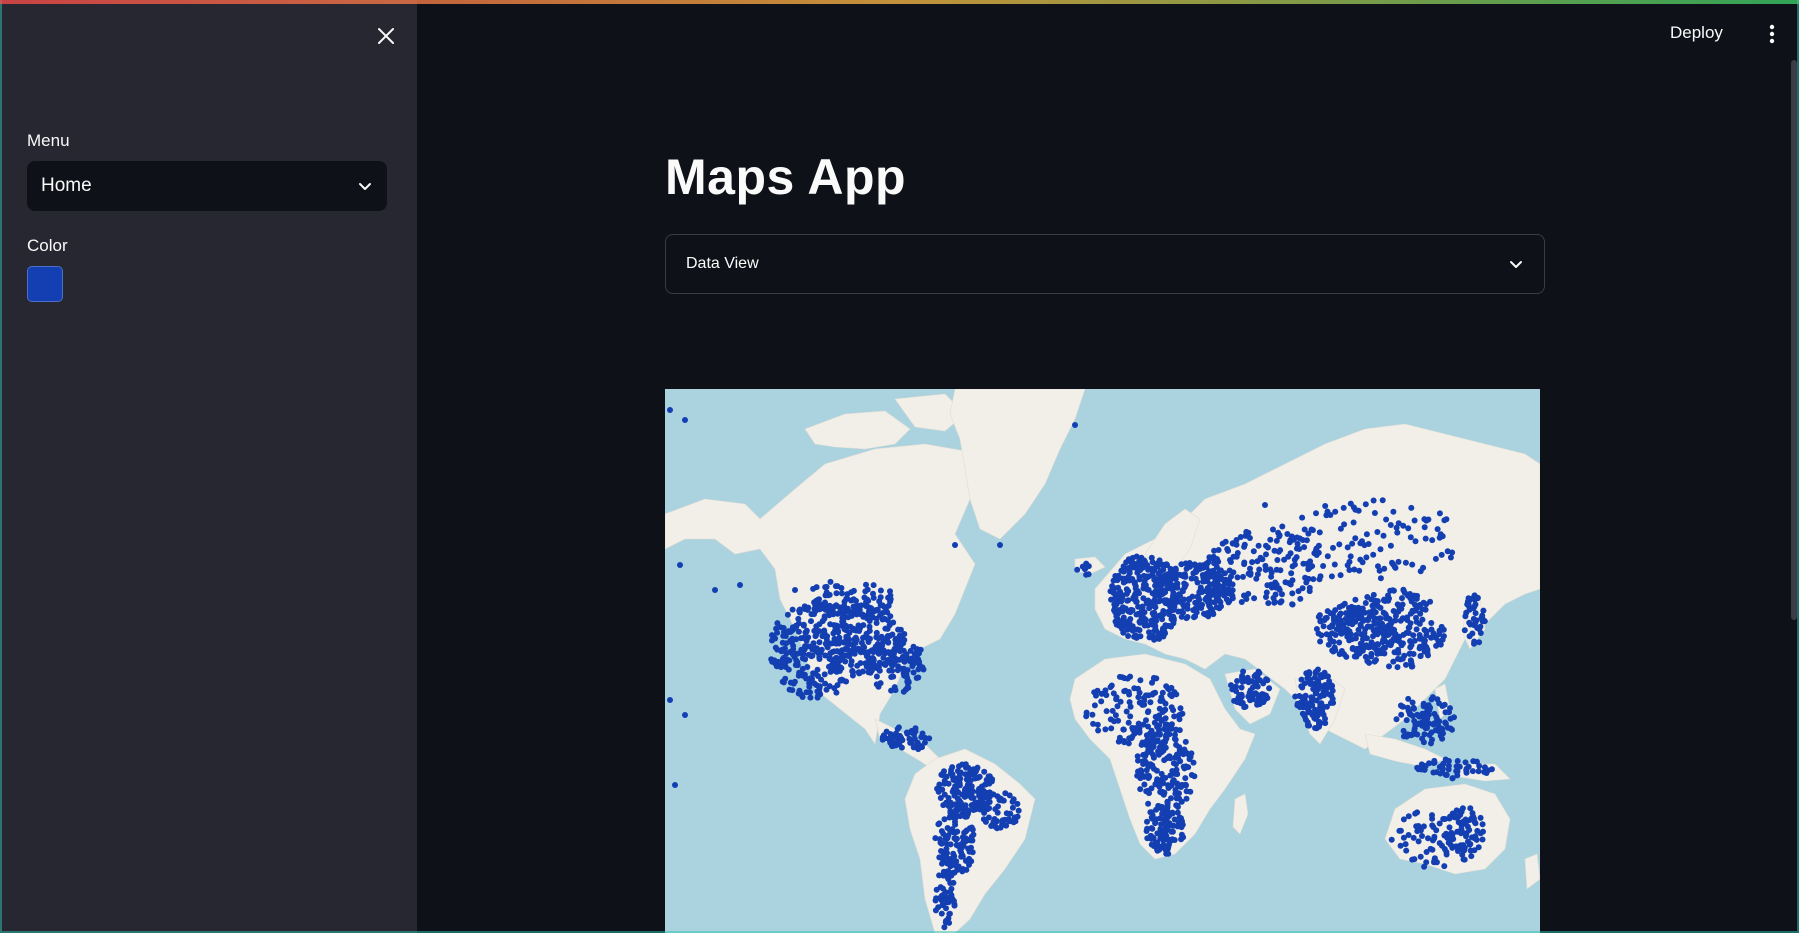 The height and width of the screenshot is (933, 1799). What do you see at coordinates (386, 36) in the screenshot?
I see `close-sidebar-button` at bounding box center [386, 36].